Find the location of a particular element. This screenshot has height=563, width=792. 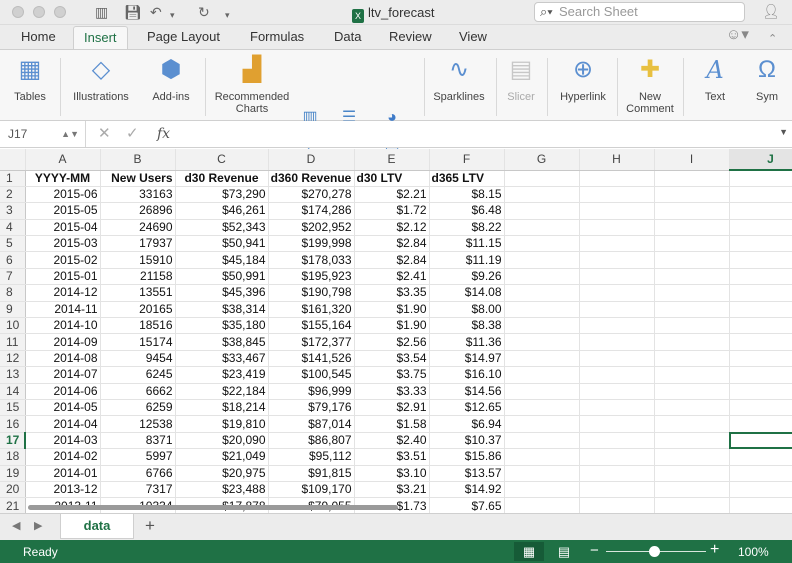

cell: $3.35 is located at coordinates (392, 293).